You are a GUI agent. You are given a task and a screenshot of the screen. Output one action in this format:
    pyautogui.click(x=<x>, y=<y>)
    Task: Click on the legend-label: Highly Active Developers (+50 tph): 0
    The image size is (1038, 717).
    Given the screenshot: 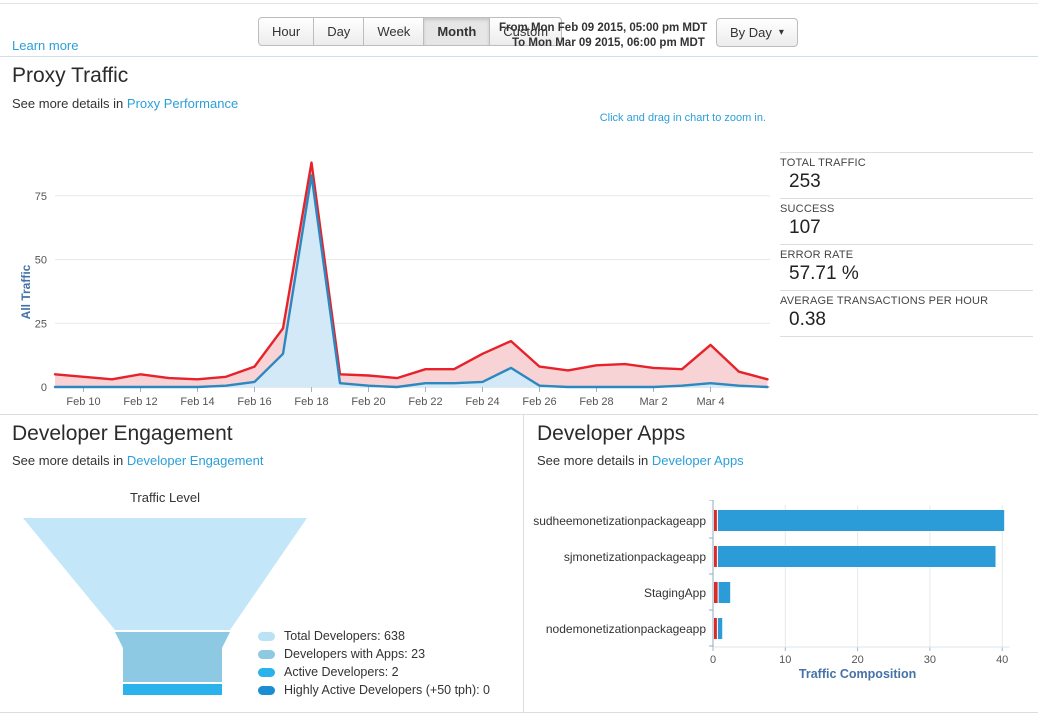 What is the action you would take?
    pyautogui.click(x=387, y=690)
    